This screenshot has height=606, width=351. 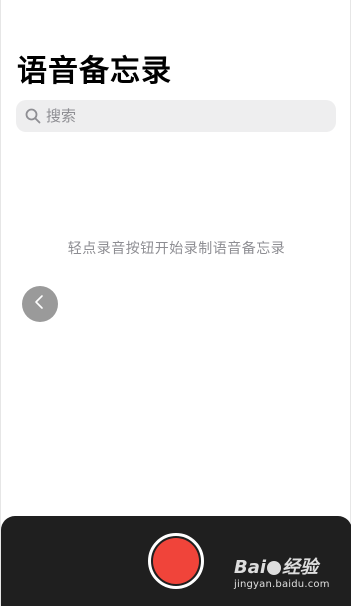 What do you see at coordinates (250, 567) in the screenshot?
I see `watermark-brand-left: Bai` at bounding box center [250, 567].